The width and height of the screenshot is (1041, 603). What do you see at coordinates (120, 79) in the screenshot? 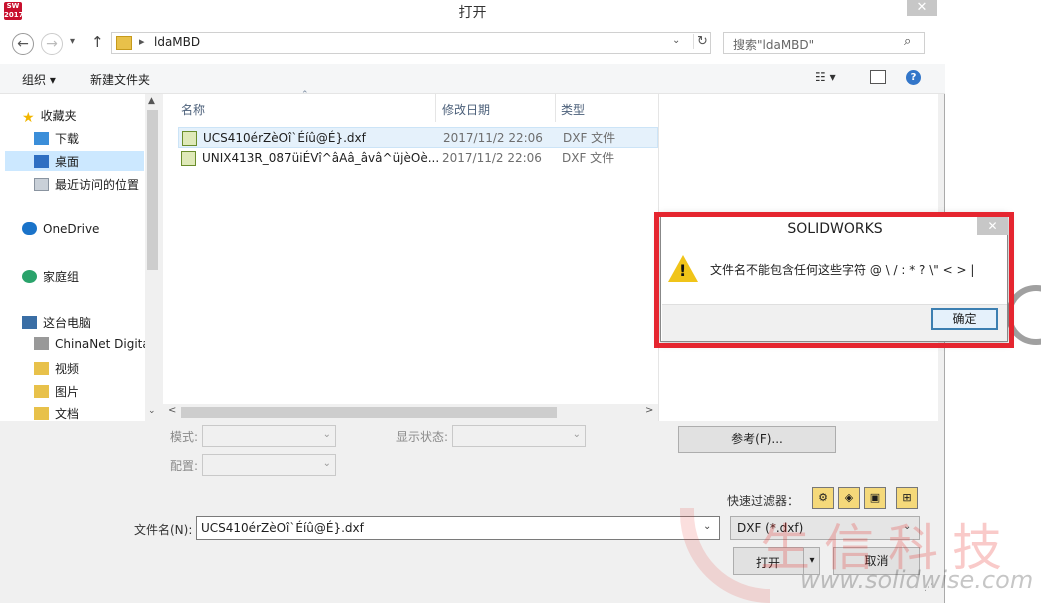
I see `new-folder-button: 新建文件夹` at bounding box center [120, 79].